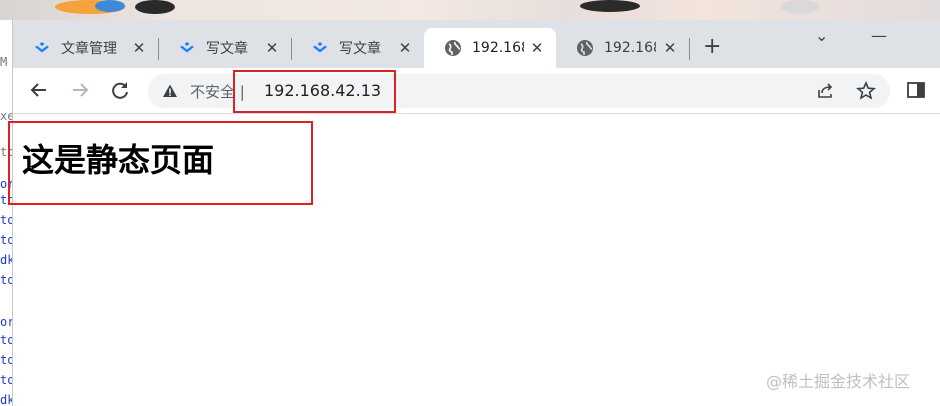 The width and height of the screenshot is (940, 406). Describe the element at coordinates (866, 91) in the screenshot. I see `bookmark-star-icon` at that location.